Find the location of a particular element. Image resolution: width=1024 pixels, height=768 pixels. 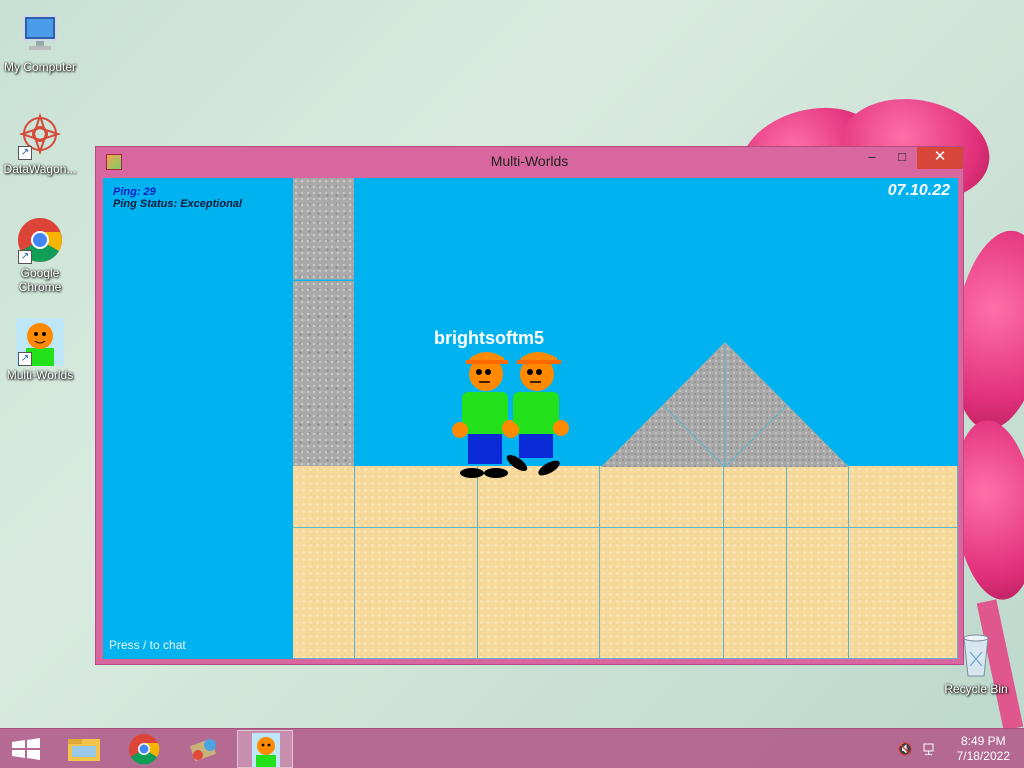

stone-pyramid is located at coordinates (725, 405).